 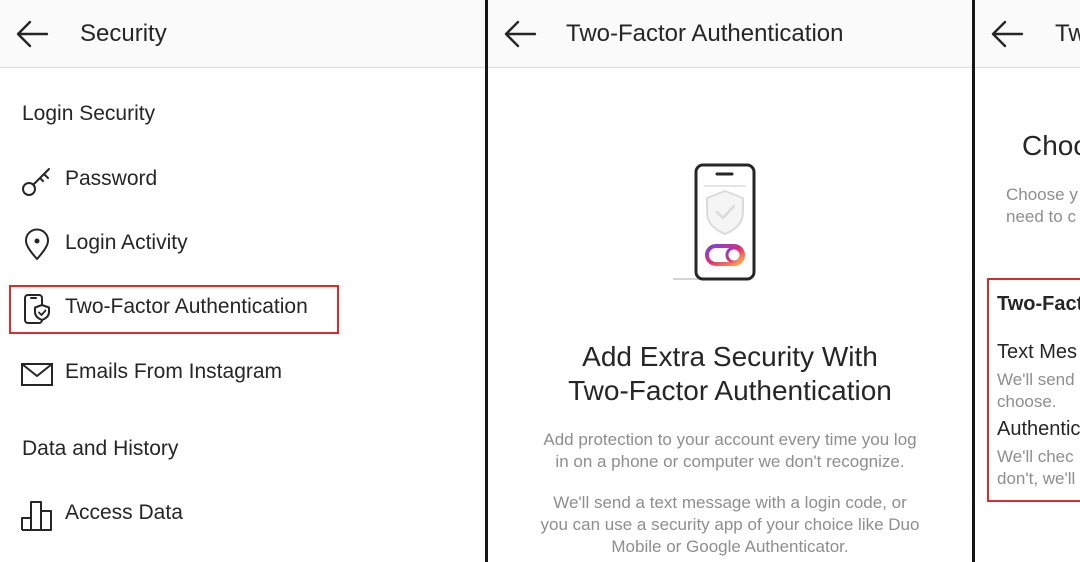 I want to click on choose-description-line: need to c, so click(x=1041, y=216).